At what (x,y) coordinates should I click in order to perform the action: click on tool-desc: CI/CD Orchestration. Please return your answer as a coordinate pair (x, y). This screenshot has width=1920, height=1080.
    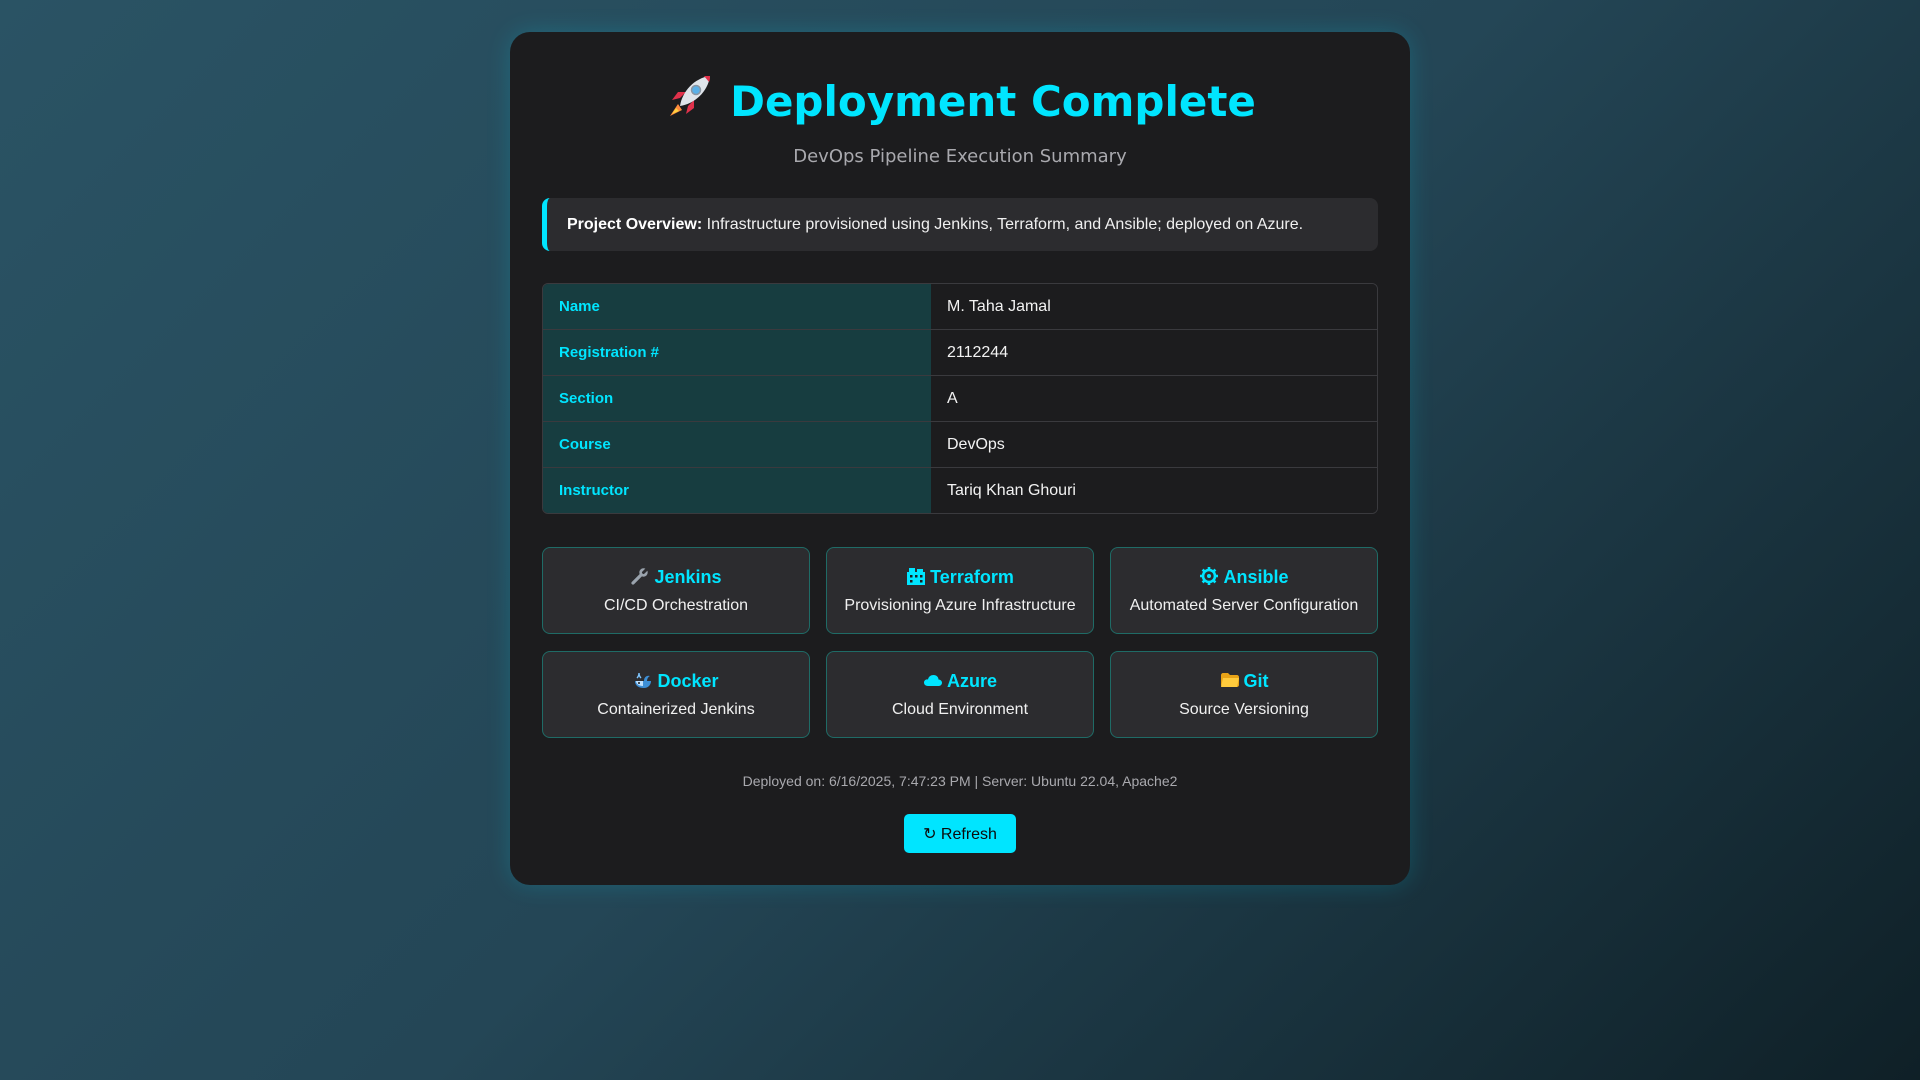
    Looking at the image, I should click on (676, 605).